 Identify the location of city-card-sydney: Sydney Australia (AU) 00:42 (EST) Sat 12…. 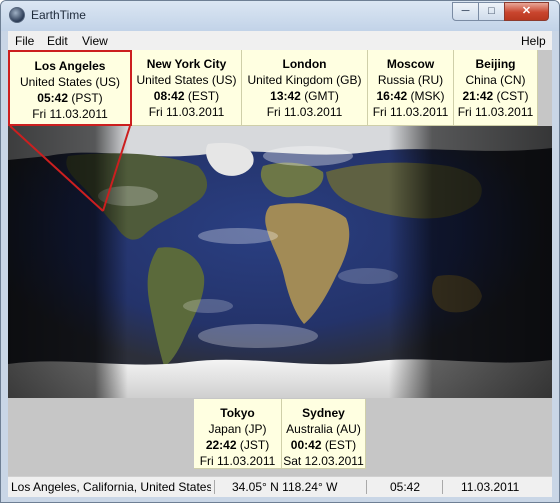
(324, 434).